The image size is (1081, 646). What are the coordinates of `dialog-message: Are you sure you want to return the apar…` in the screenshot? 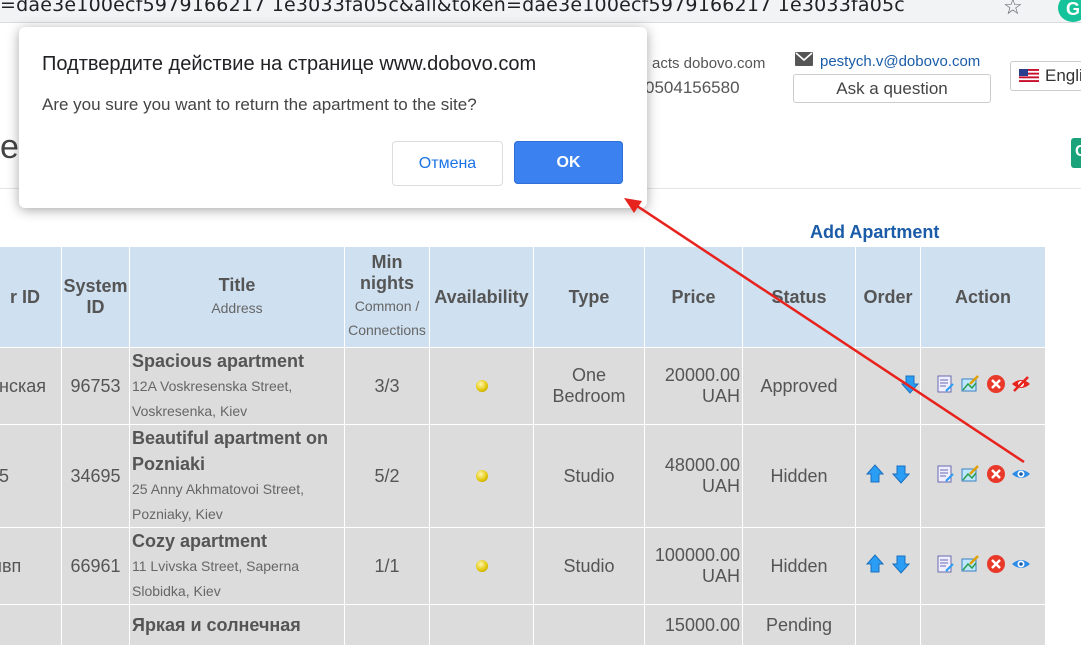 It's located at (259, 104).